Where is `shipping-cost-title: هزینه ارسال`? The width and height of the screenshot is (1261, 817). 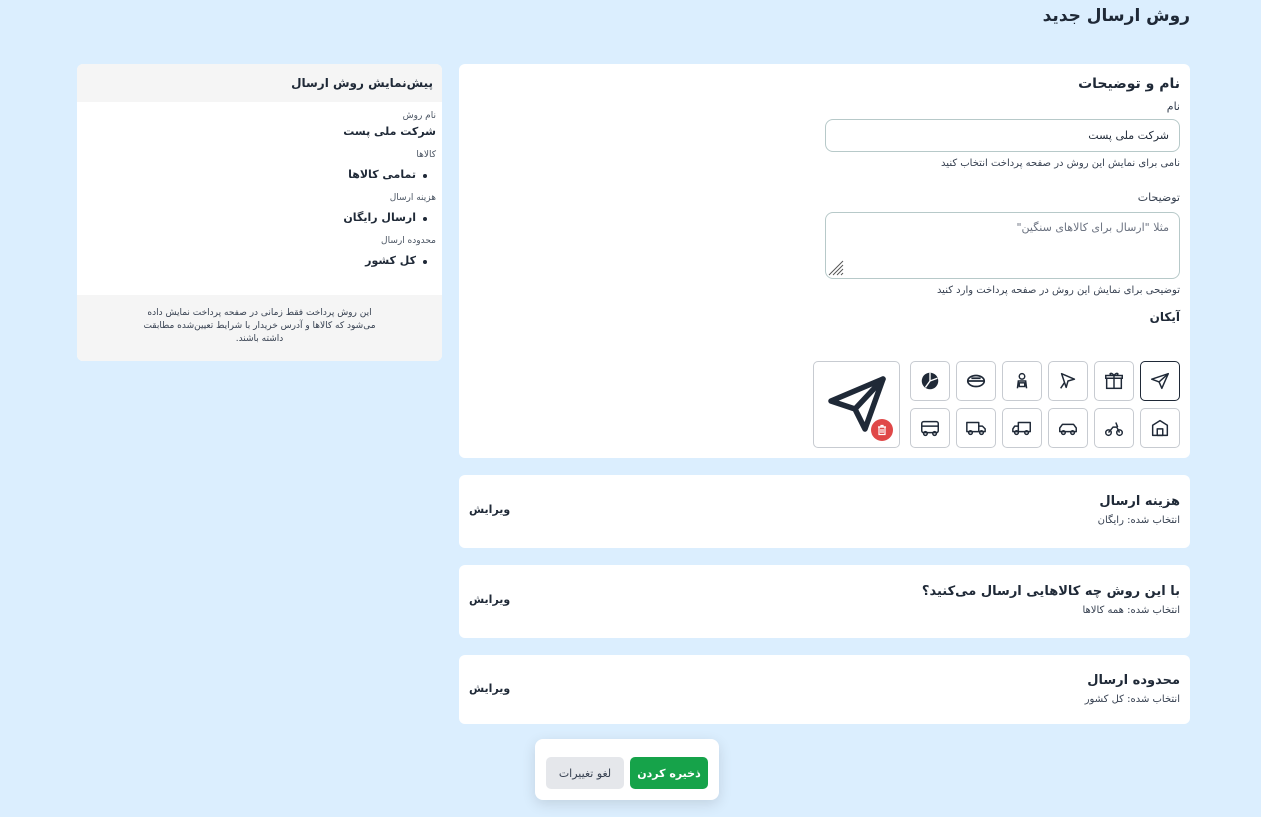
shipping-cost-title: هزینه ارسال is located at coordinates (1139, 501).